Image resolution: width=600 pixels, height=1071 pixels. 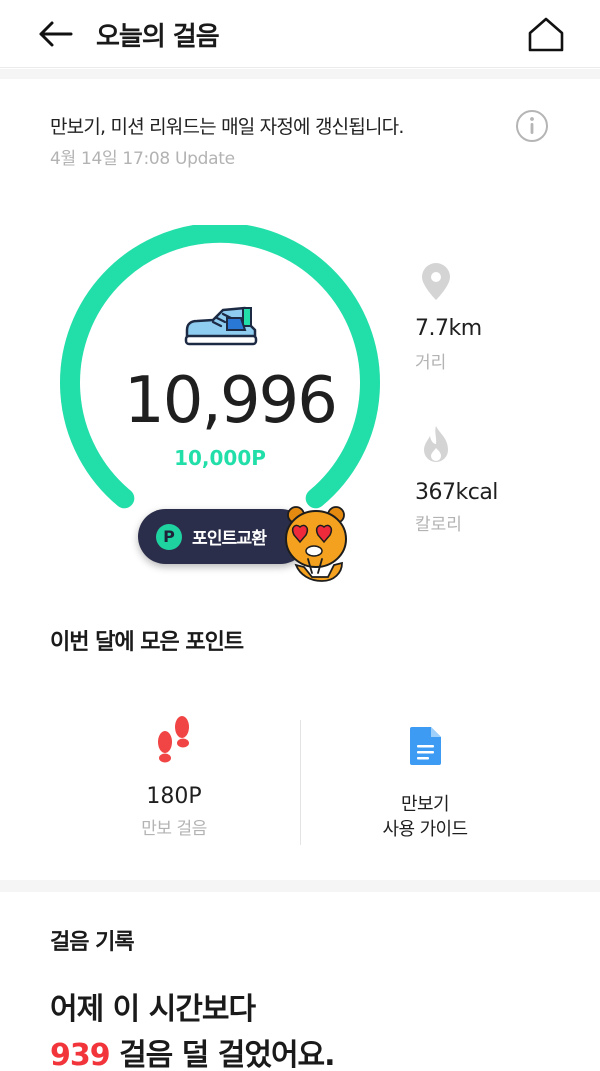 I want to click on step-count: 10,996, so click(x=231, y=401).